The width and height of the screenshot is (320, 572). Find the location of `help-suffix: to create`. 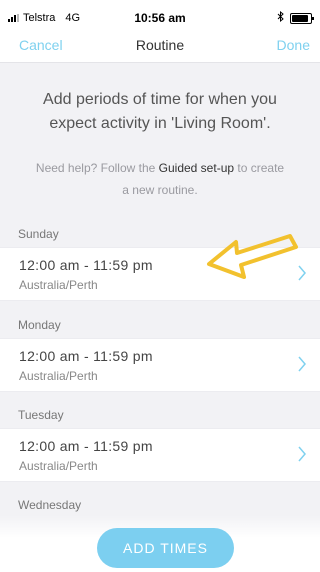

help-suffix: to create is located at coordinates (259, 168).